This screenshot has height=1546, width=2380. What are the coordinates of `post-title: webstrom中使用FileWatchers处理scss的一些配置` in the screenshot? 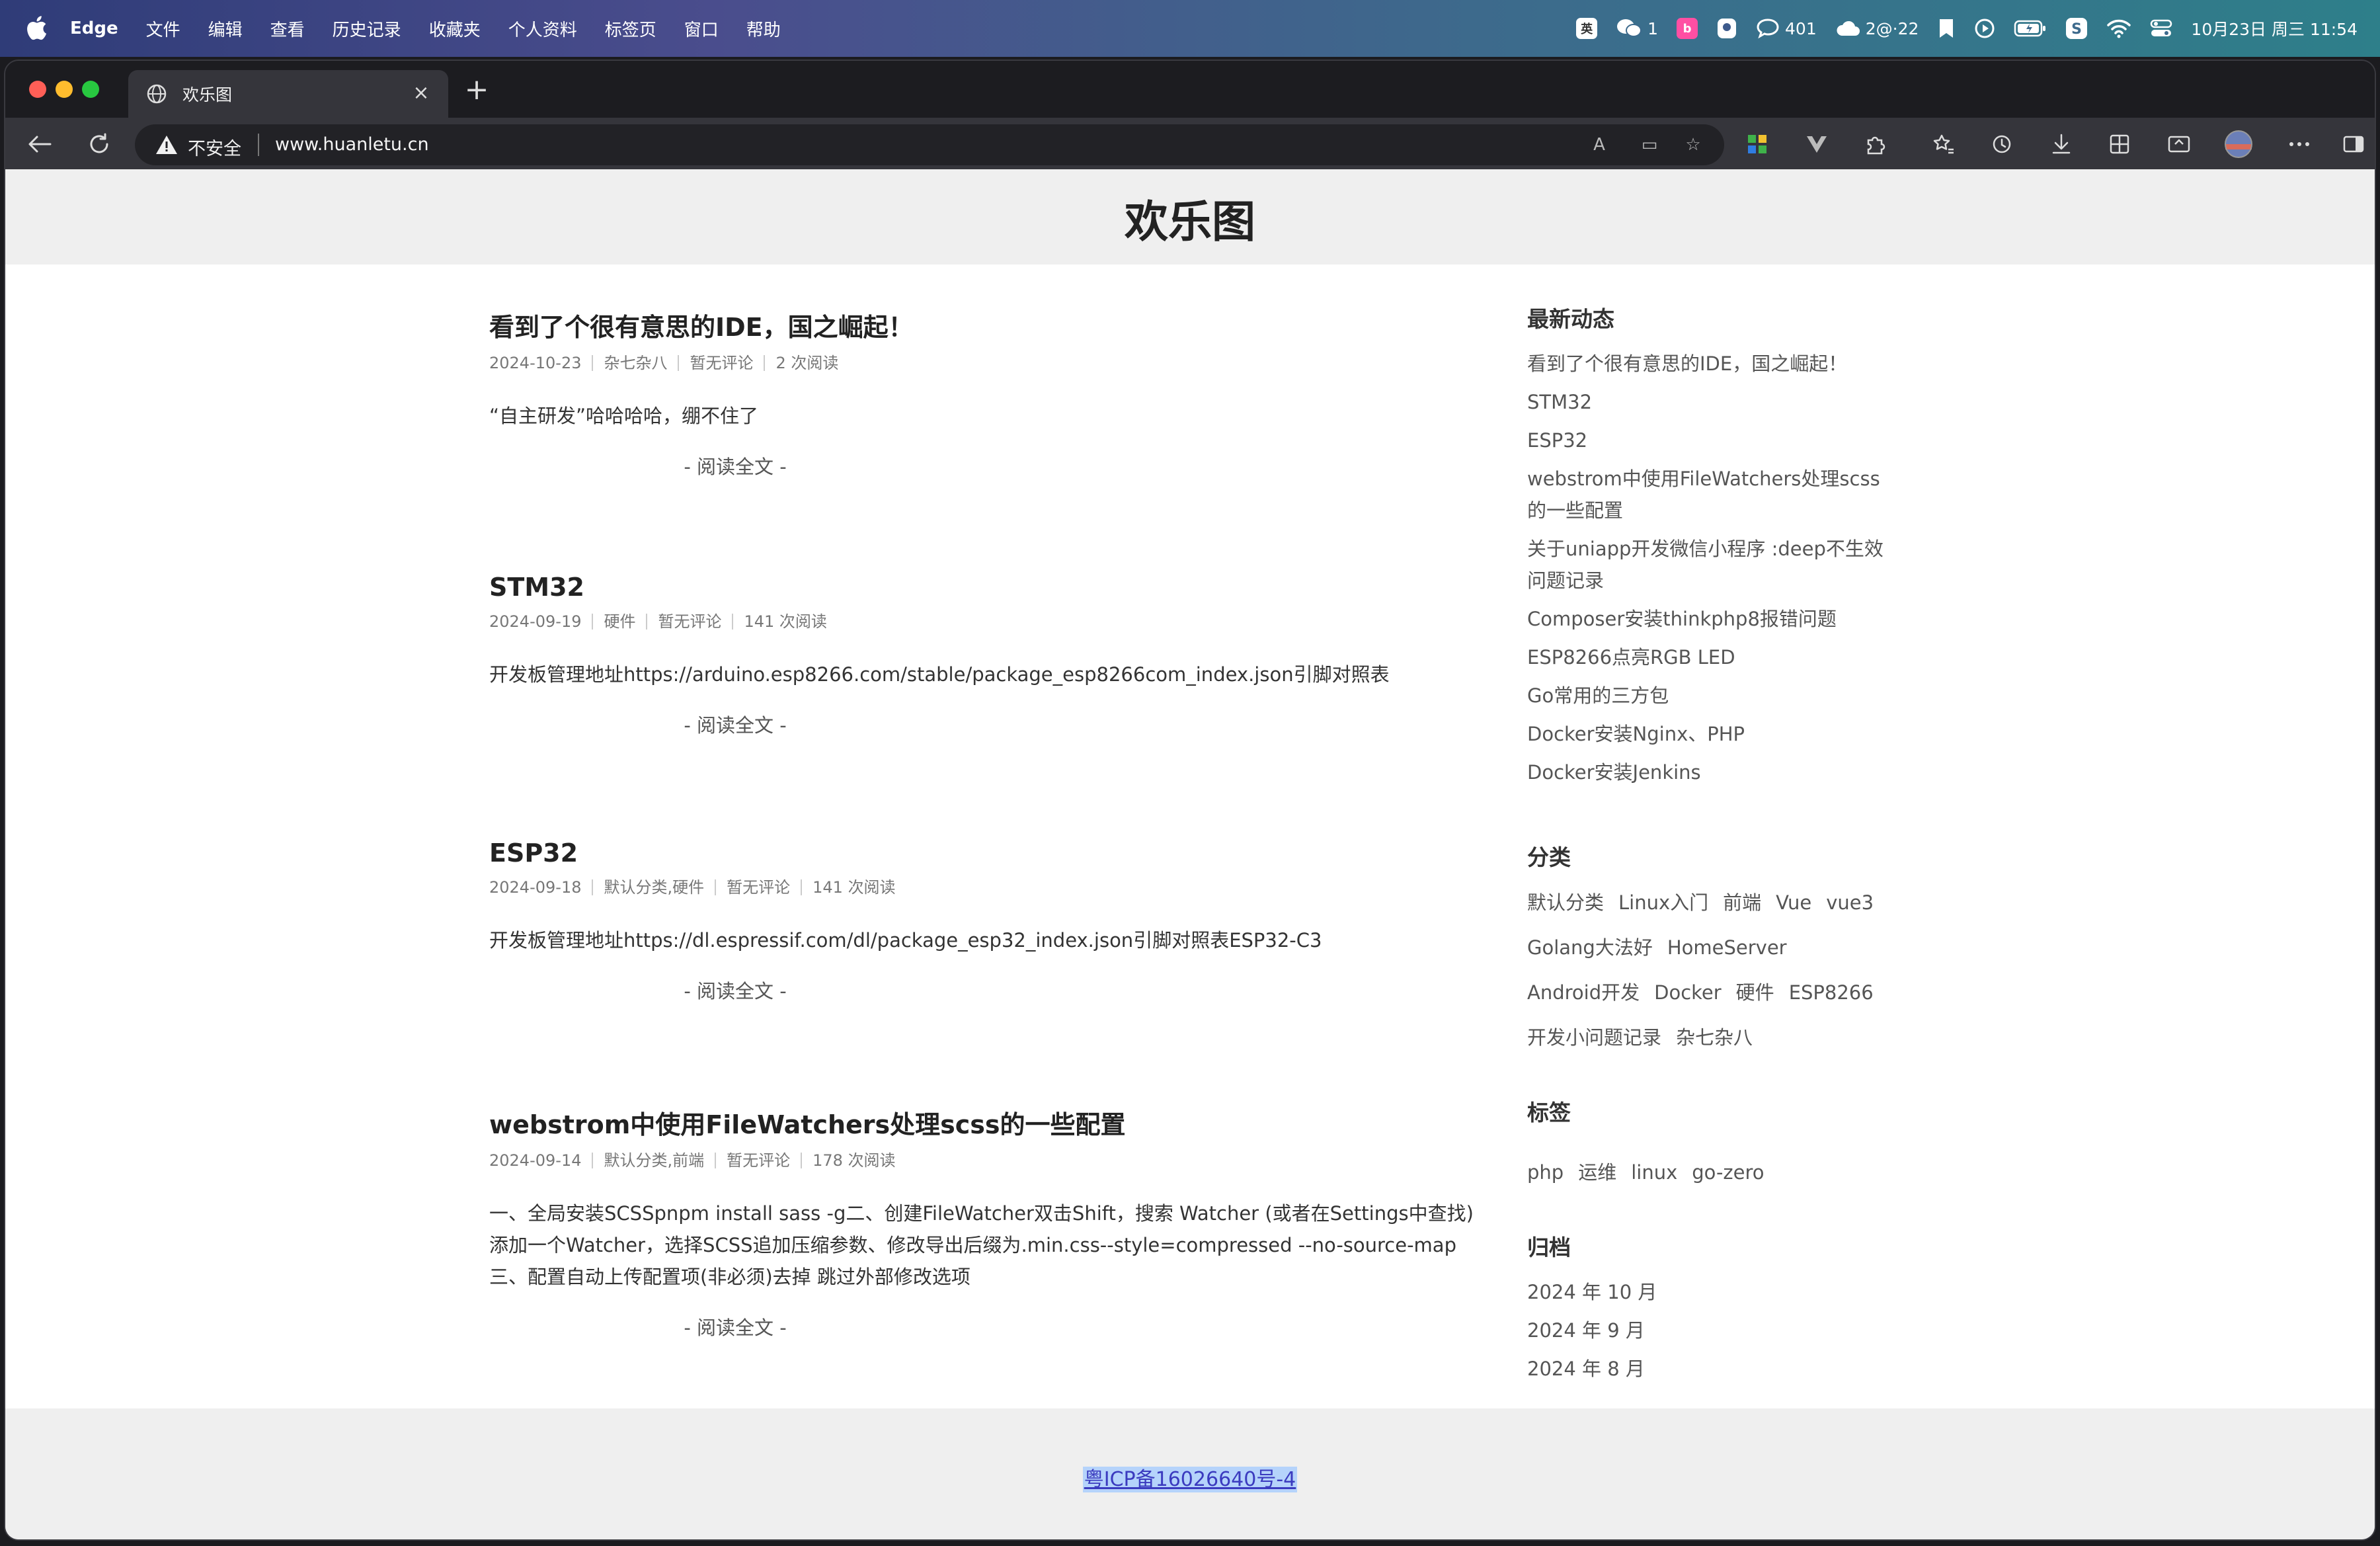 It's located at (985, 1122).